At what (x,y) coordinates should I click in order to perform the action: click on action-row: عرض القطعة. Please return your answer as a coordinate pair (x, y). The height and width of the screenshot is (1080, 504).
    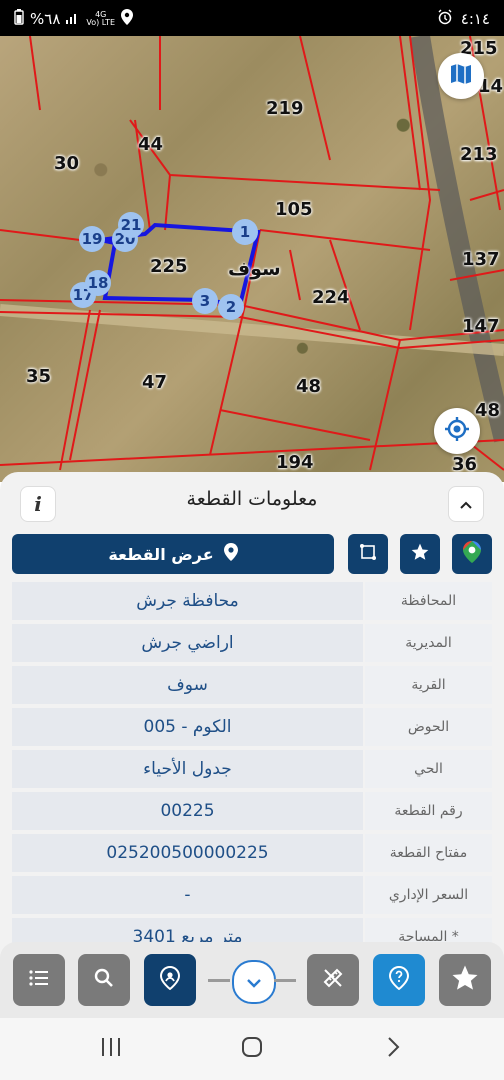
    Looking at the image, I should click on (252, 554).